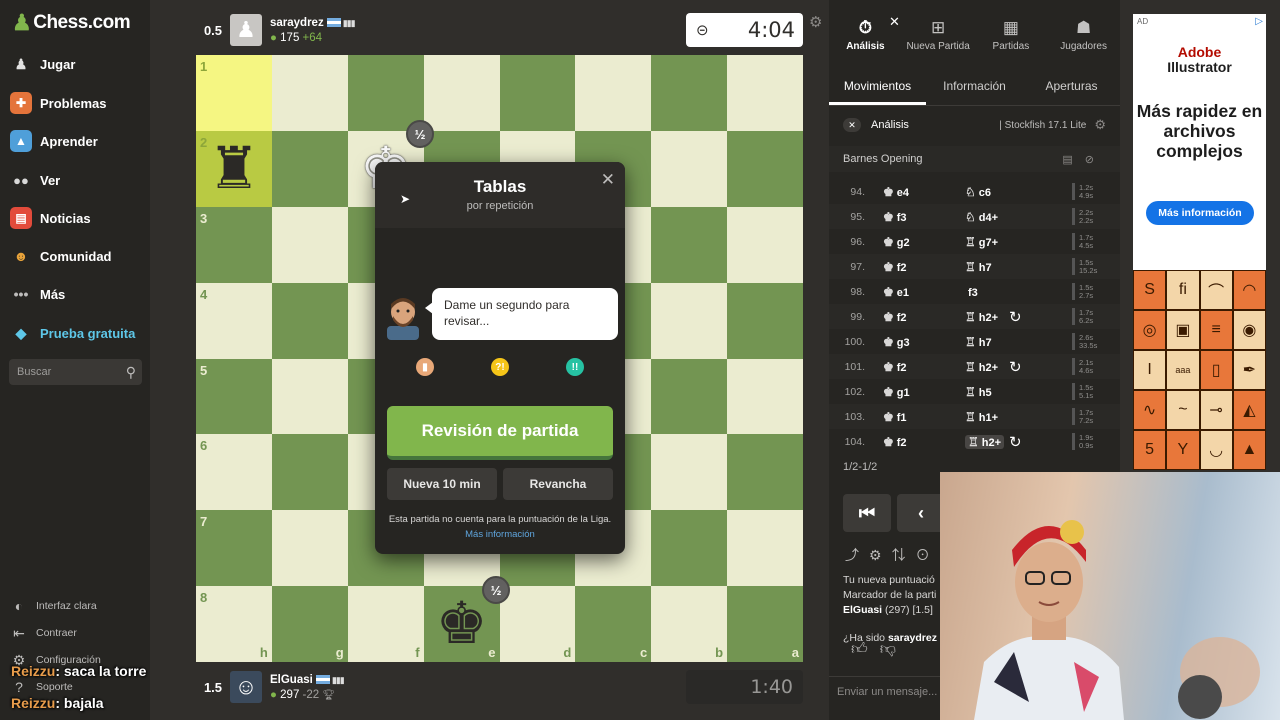 This screenshot has height=720, width=1280. Describe the element at coordinates (54, 141) in the screenshot. I see `sidebar-item-learn: ▲ Aprender` at that location.